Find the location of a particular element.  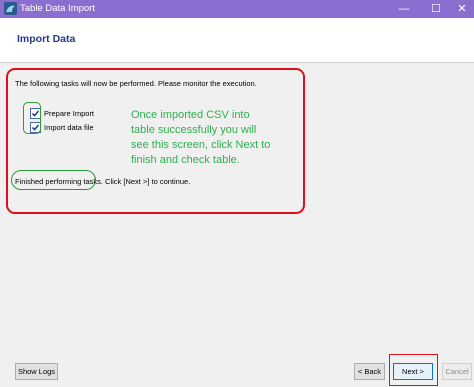

window-title: Table Data Import is located at coordinates (57, 8).